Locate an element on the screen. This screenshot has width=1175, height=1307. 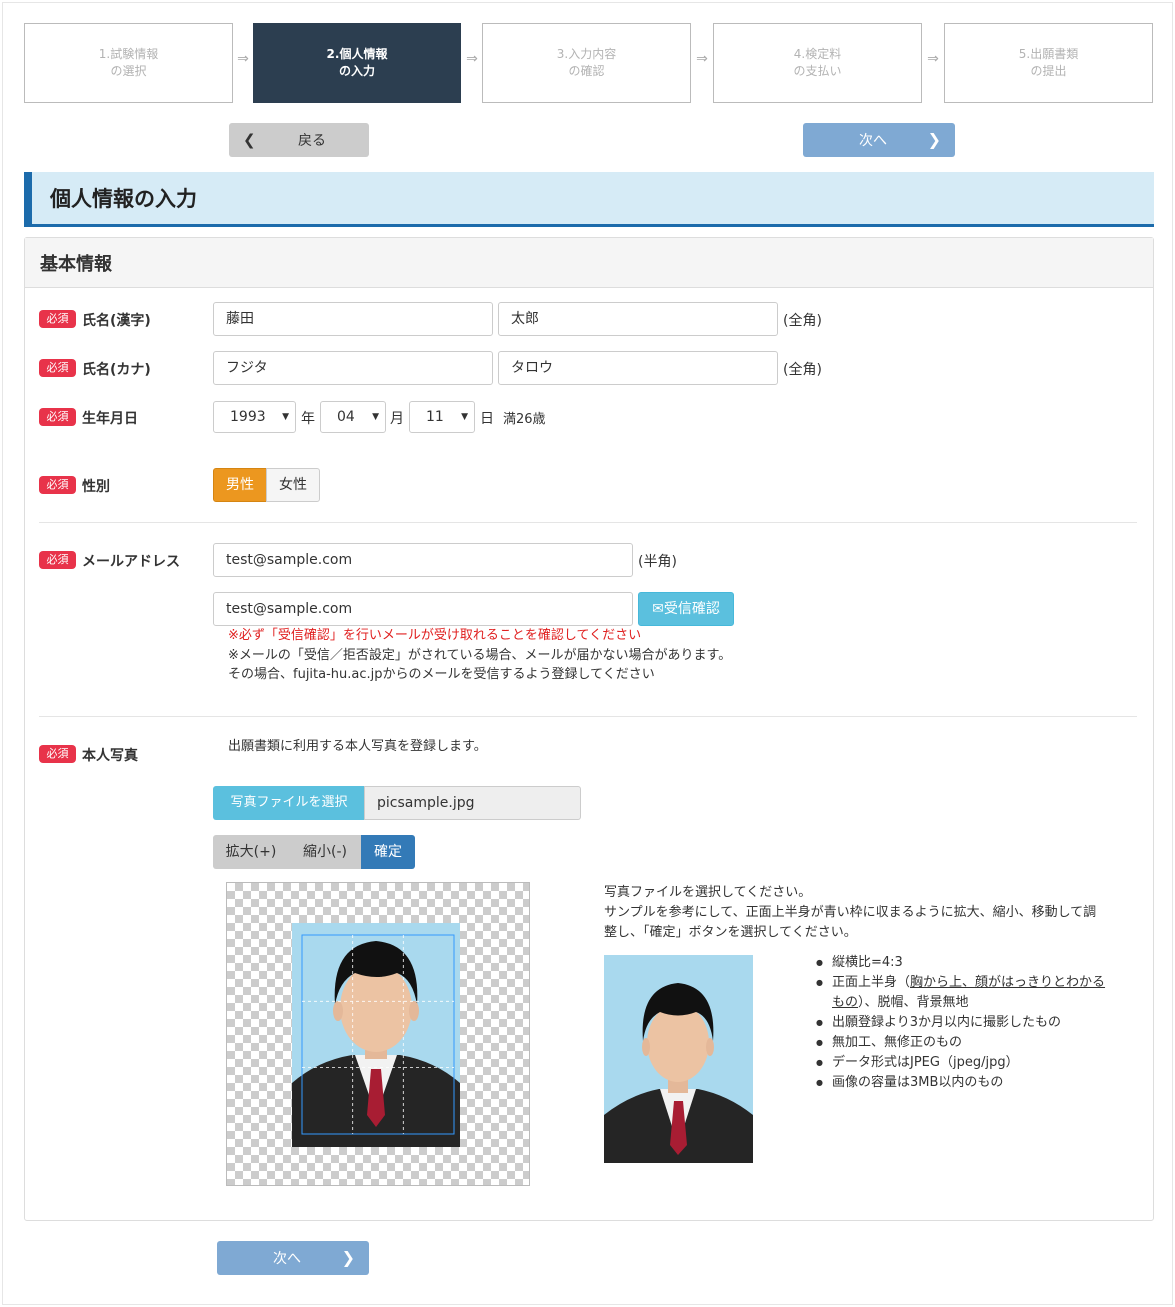
panel-title: 基本情報 is located at coordinates (589, 263).